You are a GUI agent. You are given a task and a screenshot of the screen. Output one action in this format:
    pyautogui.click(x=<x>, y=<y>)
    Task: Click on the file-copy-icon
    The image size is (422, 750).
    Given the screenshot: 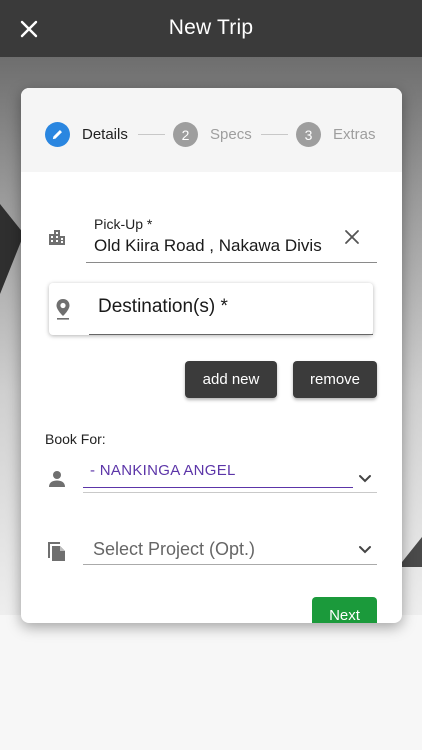 What is the action you would take?
    pyautogui.click(x=57, y=550)
    